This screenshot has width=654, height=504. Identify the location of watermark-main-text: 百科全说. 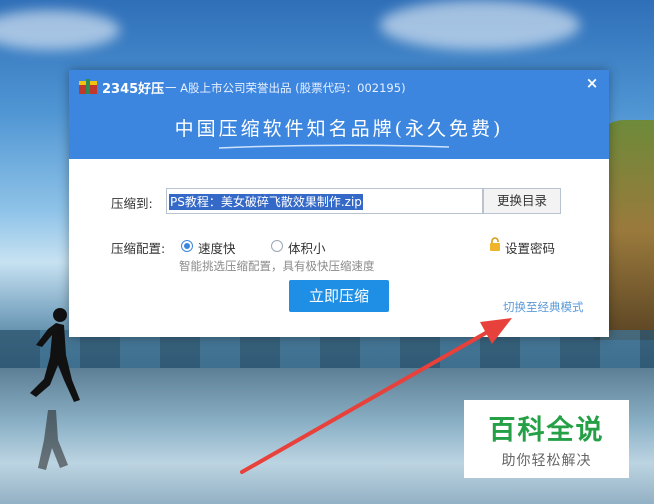
(546, 430).